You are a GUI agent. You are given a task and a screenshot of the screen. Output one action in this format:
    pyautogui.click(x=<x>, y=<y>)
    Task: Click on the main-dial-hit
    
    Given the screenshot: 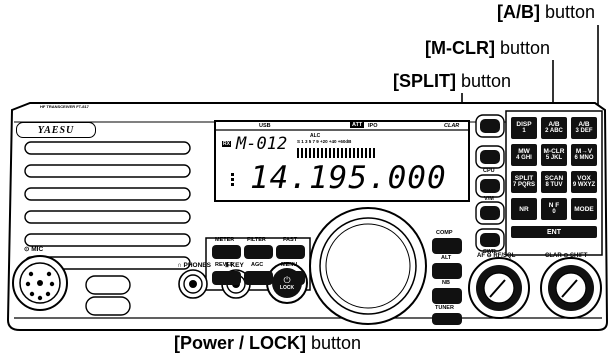 What is the action you would take?
    pyautogui.click(x=368, y=266)
    